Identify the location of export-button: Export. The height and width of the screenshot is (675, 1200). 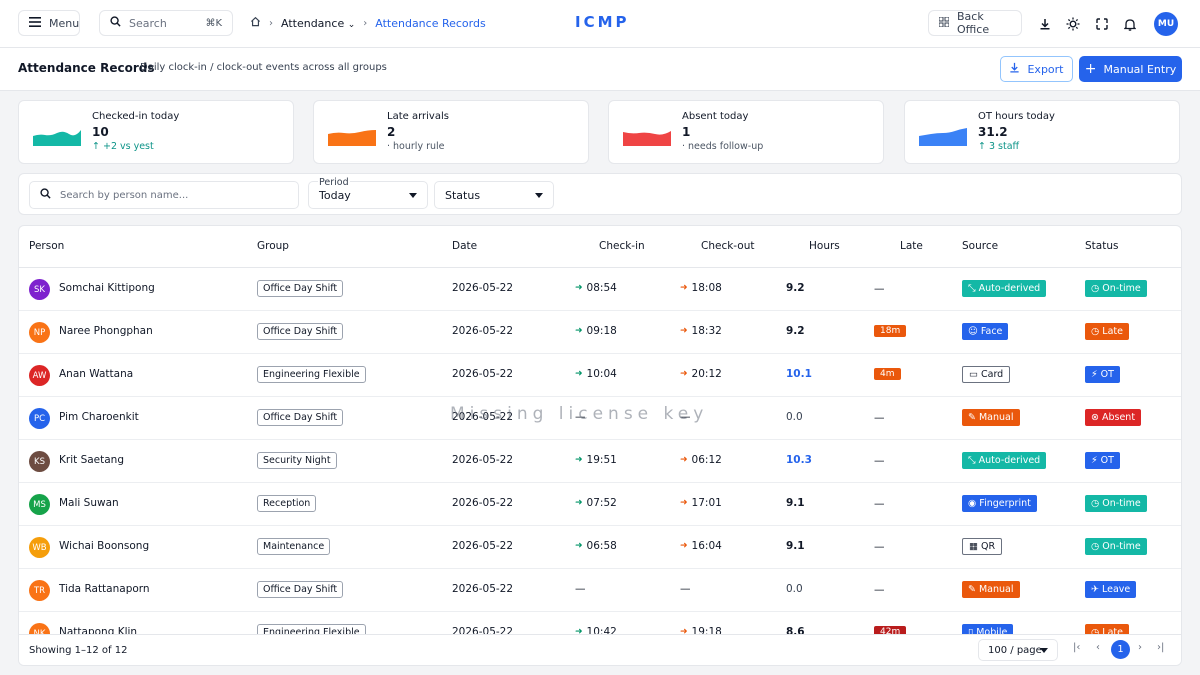
(1036, 69).